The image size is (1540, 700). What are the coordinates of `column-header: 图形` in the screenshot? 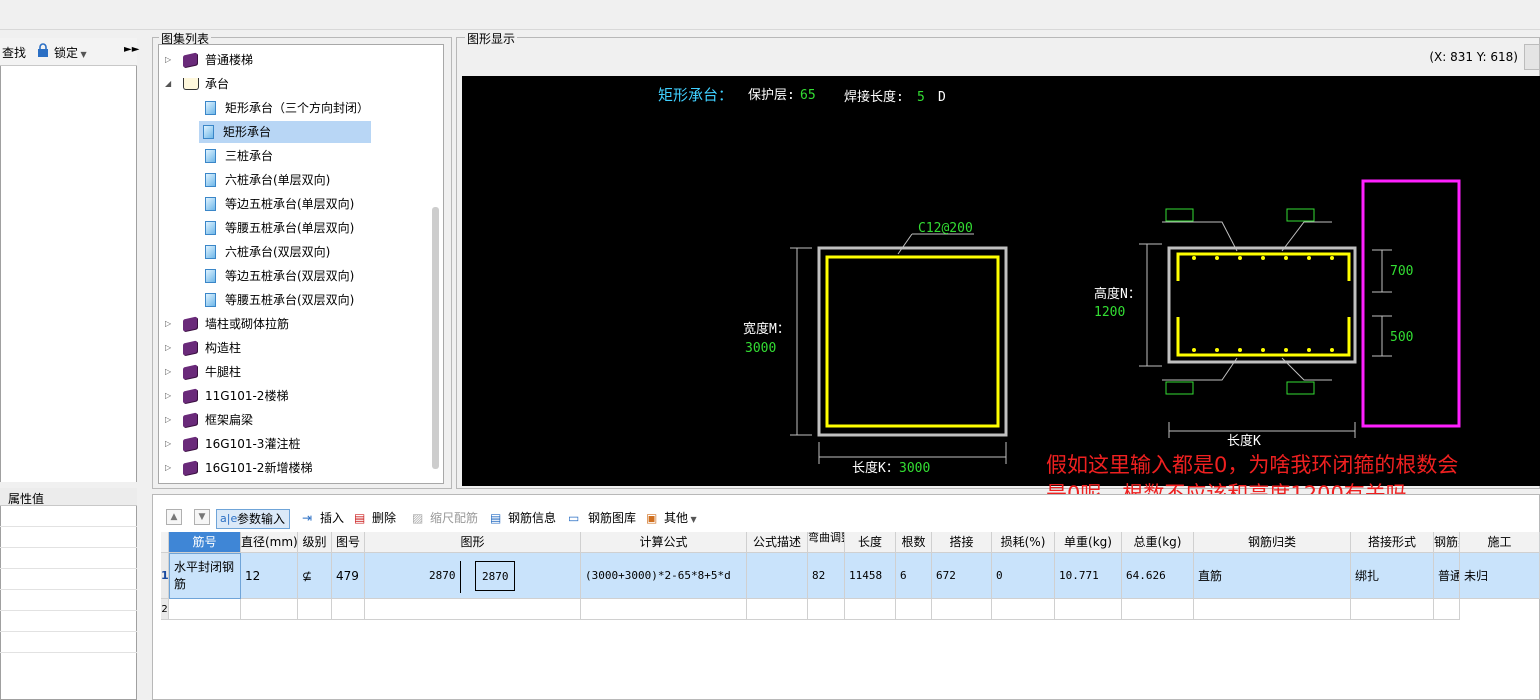 It's located at (473, 542).